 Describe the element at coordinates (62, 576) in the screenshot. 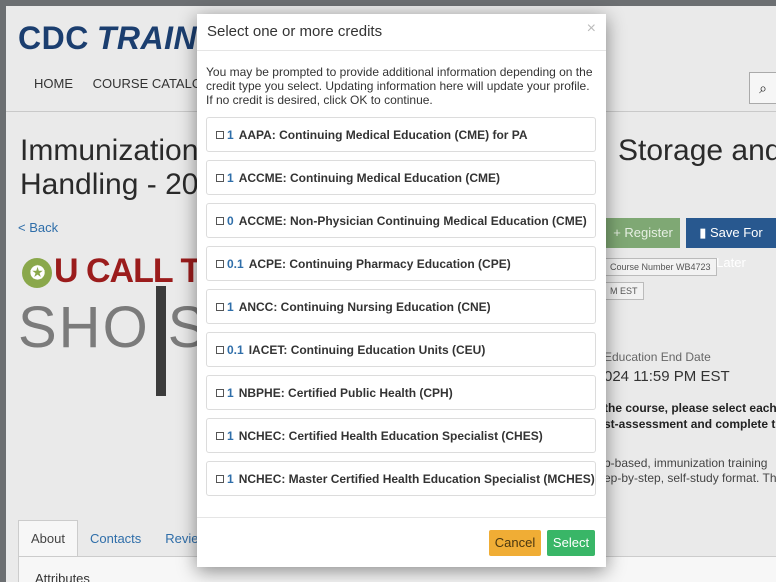

I see `attributes-label: Attributes` at that location.